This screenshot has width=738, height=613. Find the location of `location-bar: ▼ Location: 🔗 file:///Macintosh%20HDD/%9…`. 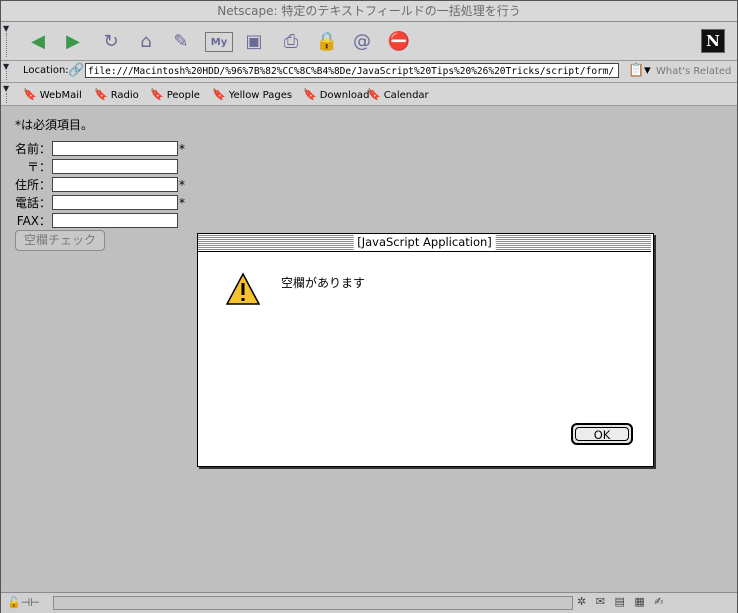

location-bar: ▼ Location: 🔗 file:///Macintosh%20HDD/%9… is located at coordinates (369, 72).